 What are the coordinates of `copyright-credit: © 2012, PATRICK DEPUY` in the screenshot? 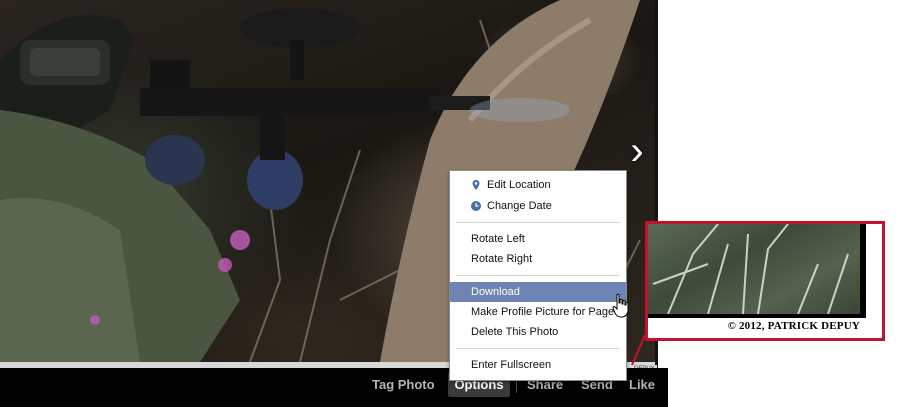 It's located at (793, 326).